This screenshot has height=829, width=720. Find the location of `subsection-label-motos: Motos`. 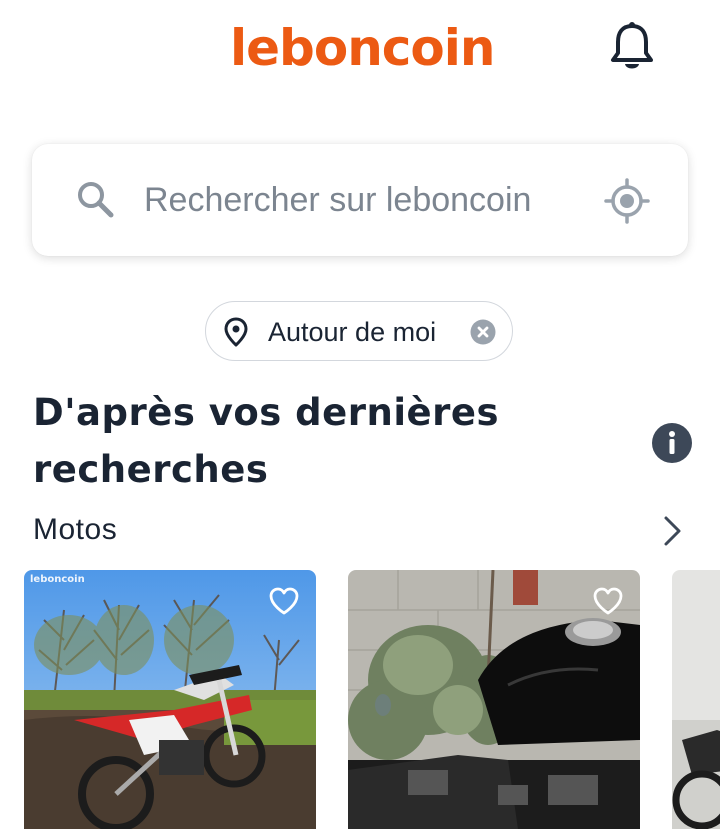

subsection-label-motos: Motos is located at coordinates (75, 530).